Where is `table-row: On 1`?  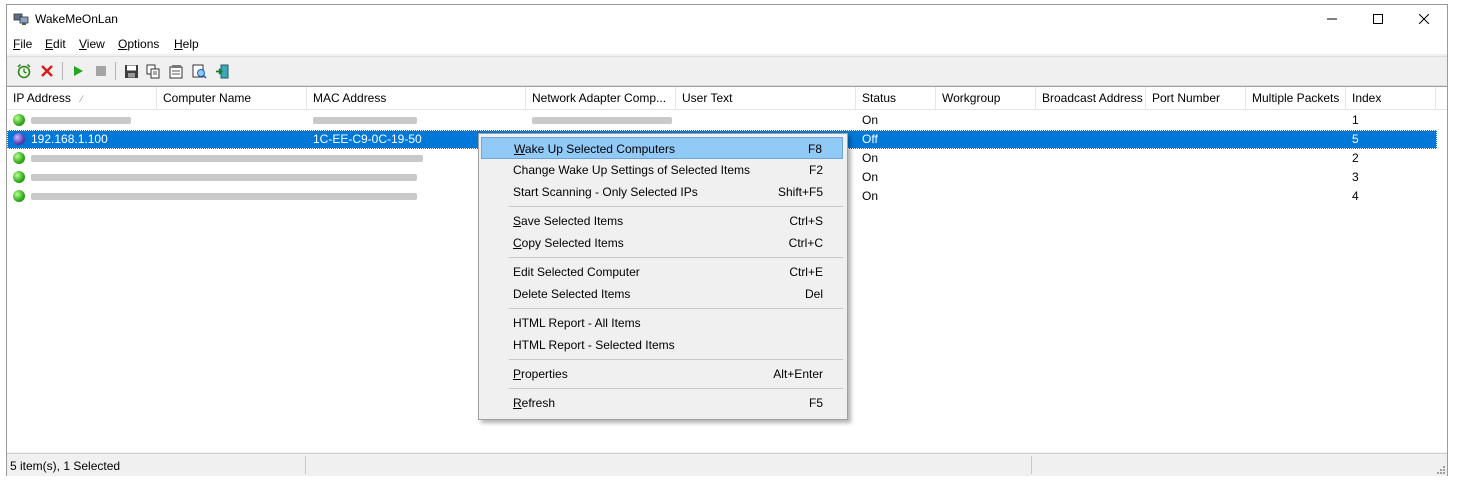
table-row: On 1 is located at coordinates (722, 120).